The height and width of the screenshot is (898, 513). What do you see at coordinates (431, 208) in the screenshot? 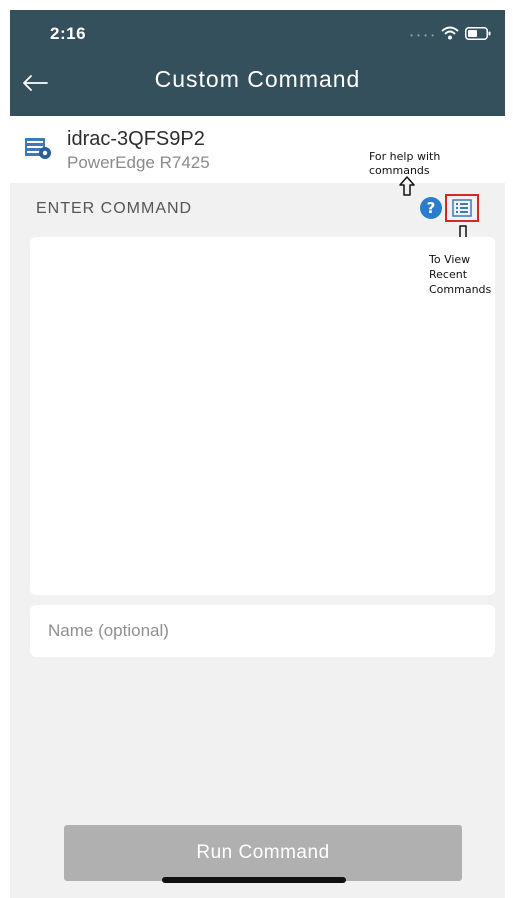
I see `help-icon: ?` at bounding box center [431, 208].